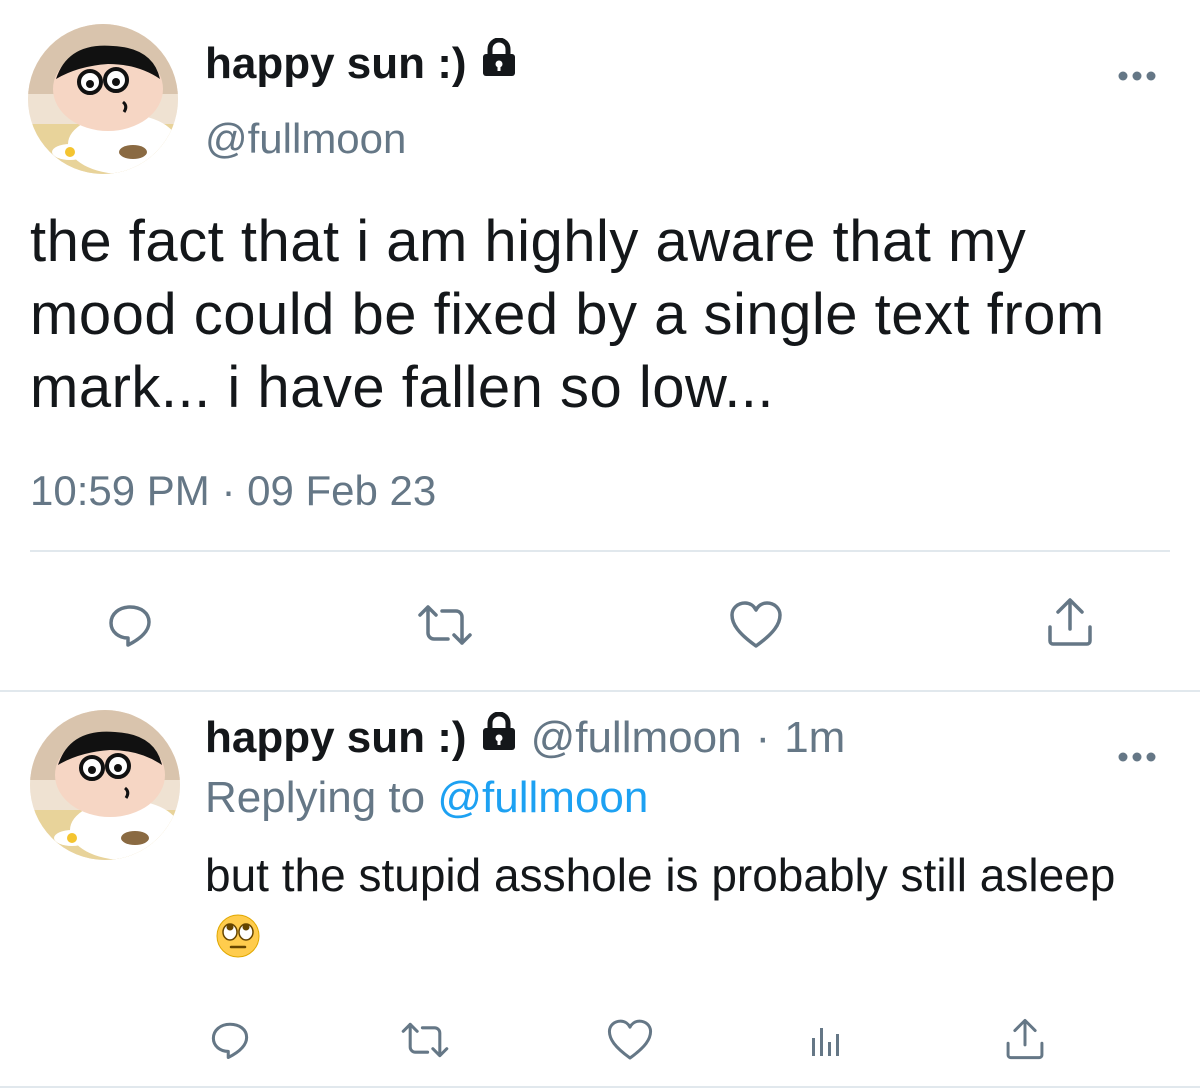  What do you see at coordinates (336, 738) in the screenshot?
I see `reply-display-name: happy sun :)` at bounding box center [336, 738].